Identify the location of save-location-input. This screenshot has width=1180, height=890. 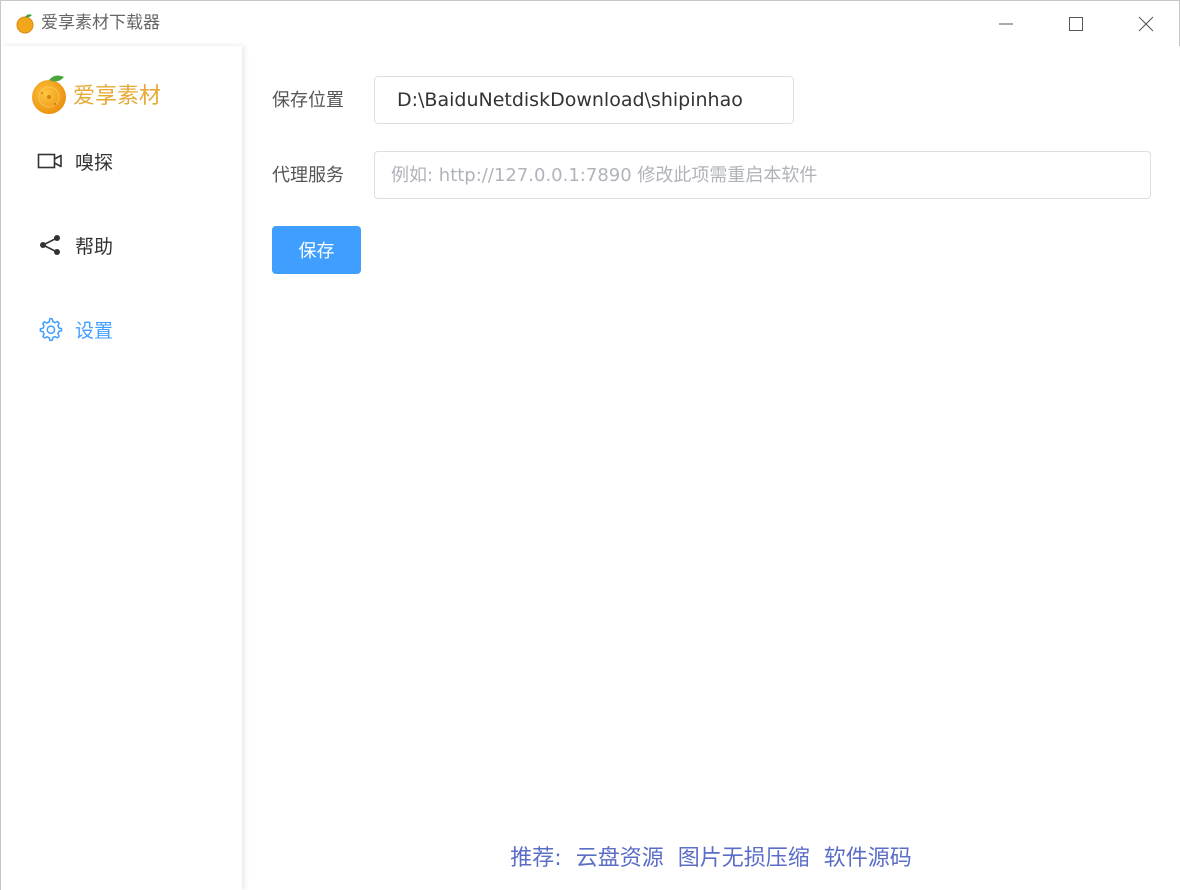
(584, 100).